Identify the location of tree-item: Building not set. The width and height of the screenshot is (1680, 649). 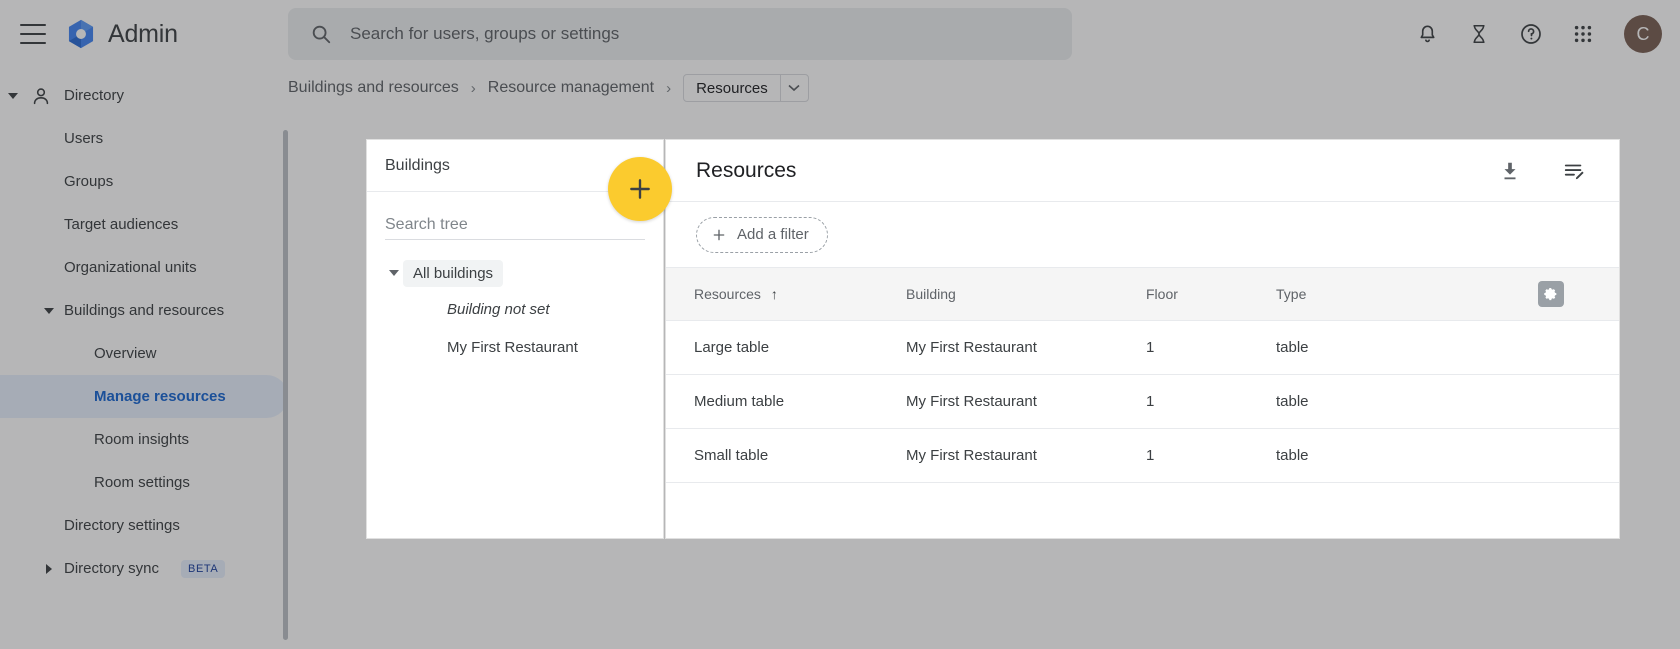
(515, 309).